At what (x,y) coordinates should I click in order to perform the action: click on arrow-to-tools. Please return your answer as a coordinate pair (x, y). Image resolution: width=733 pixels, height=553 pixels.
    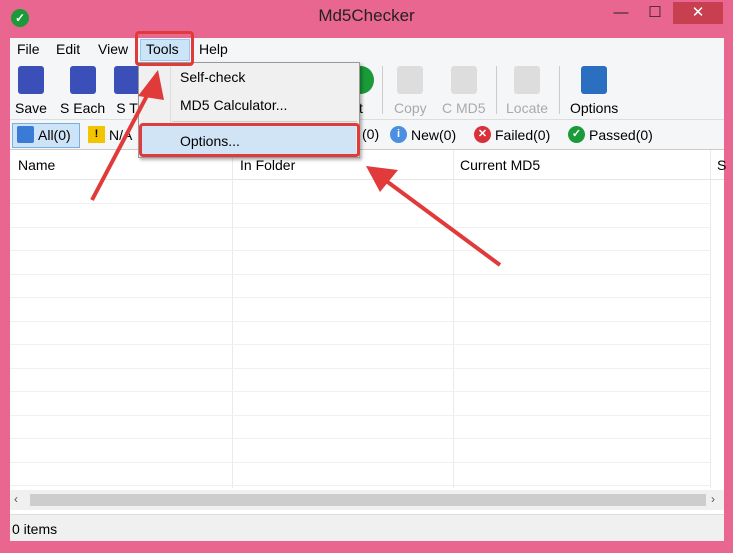
    Looking at the image, I should click on (121, 145).